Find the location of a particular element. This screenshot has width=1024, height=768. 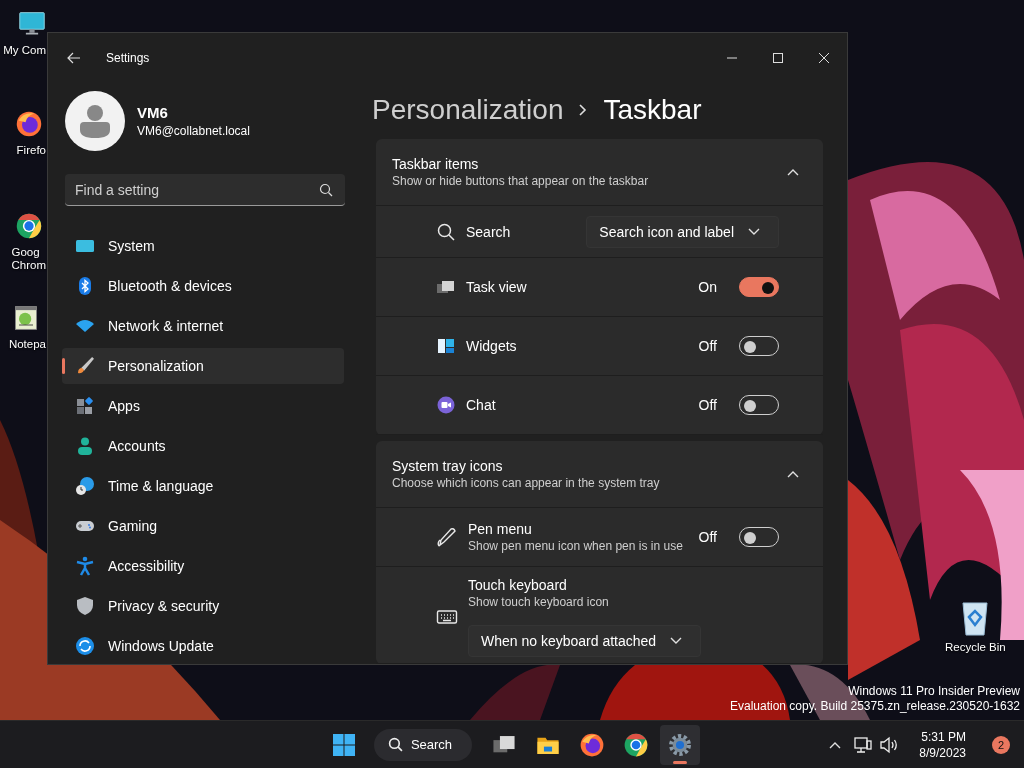

section-title: Taskbar items is located at coordinates (436, 164).